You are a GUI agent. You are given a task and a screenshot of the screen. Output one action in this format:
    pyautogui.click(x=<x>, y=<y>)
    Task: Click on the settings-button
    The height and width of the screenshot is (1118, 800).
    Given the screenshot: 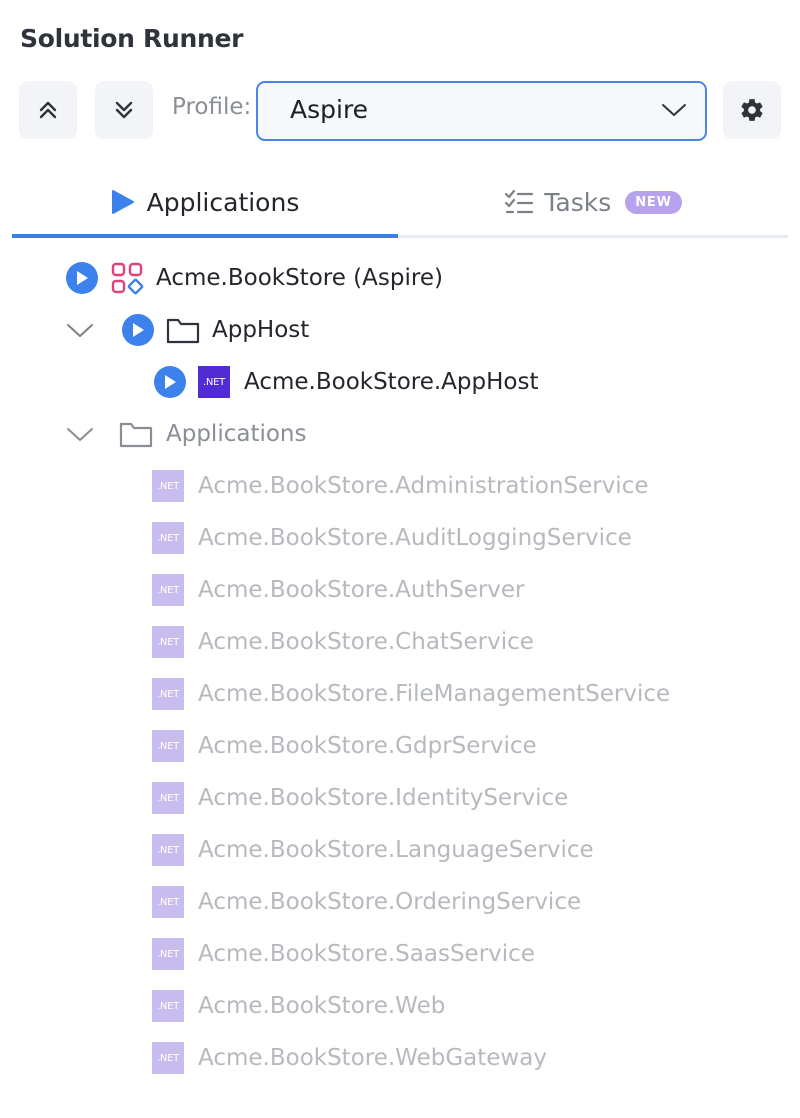 What is the action you would take?
    pyautogui.click(x=752, y=110)
    